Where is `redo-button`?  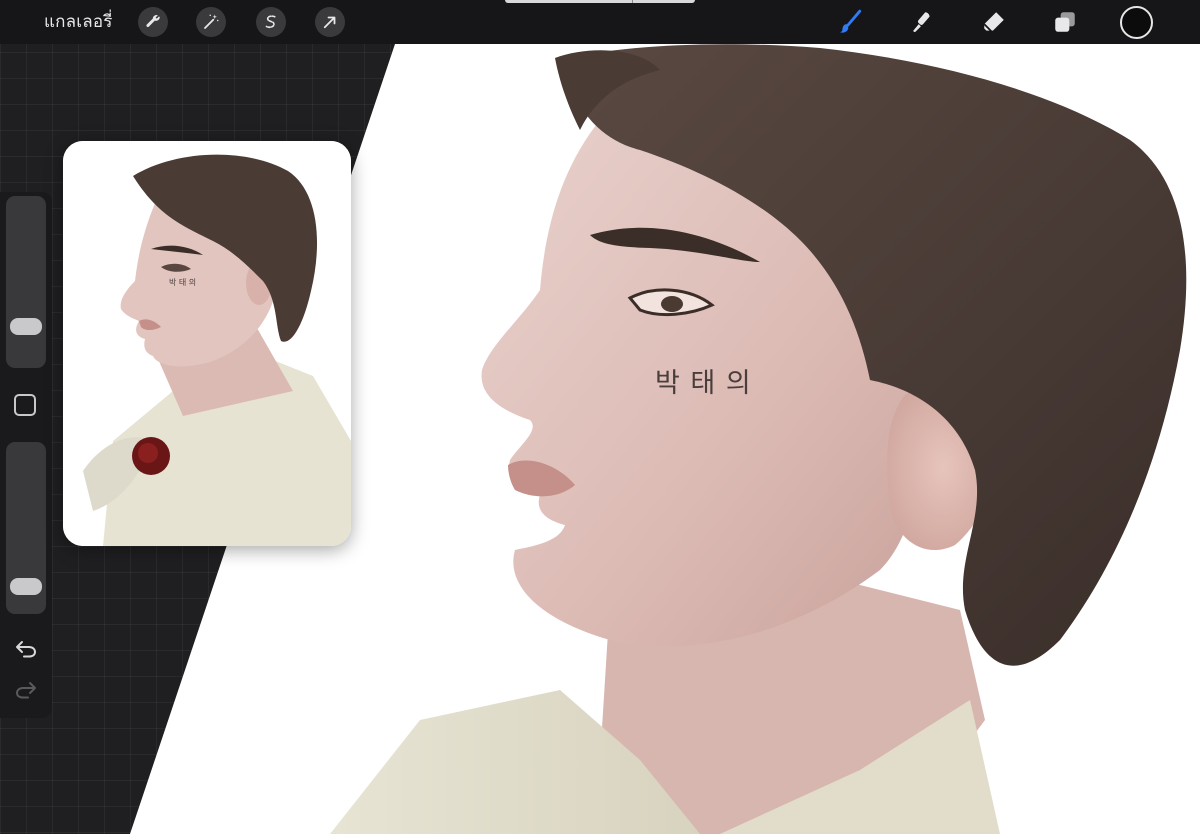 redo-button is located at coordinates (26, 690).